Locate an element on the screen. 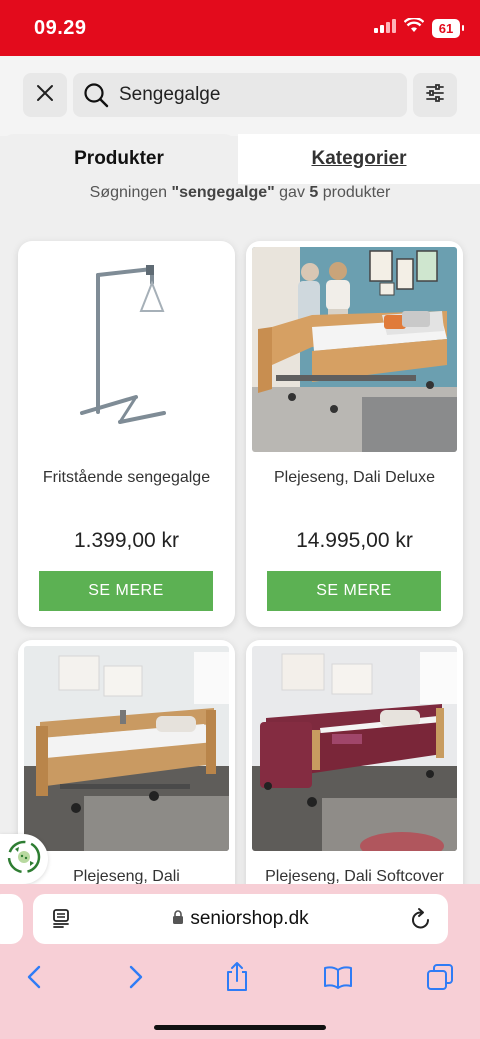 This screenshot has height=1039, width=480. recycle-badge is located at coordinates (24, 859).